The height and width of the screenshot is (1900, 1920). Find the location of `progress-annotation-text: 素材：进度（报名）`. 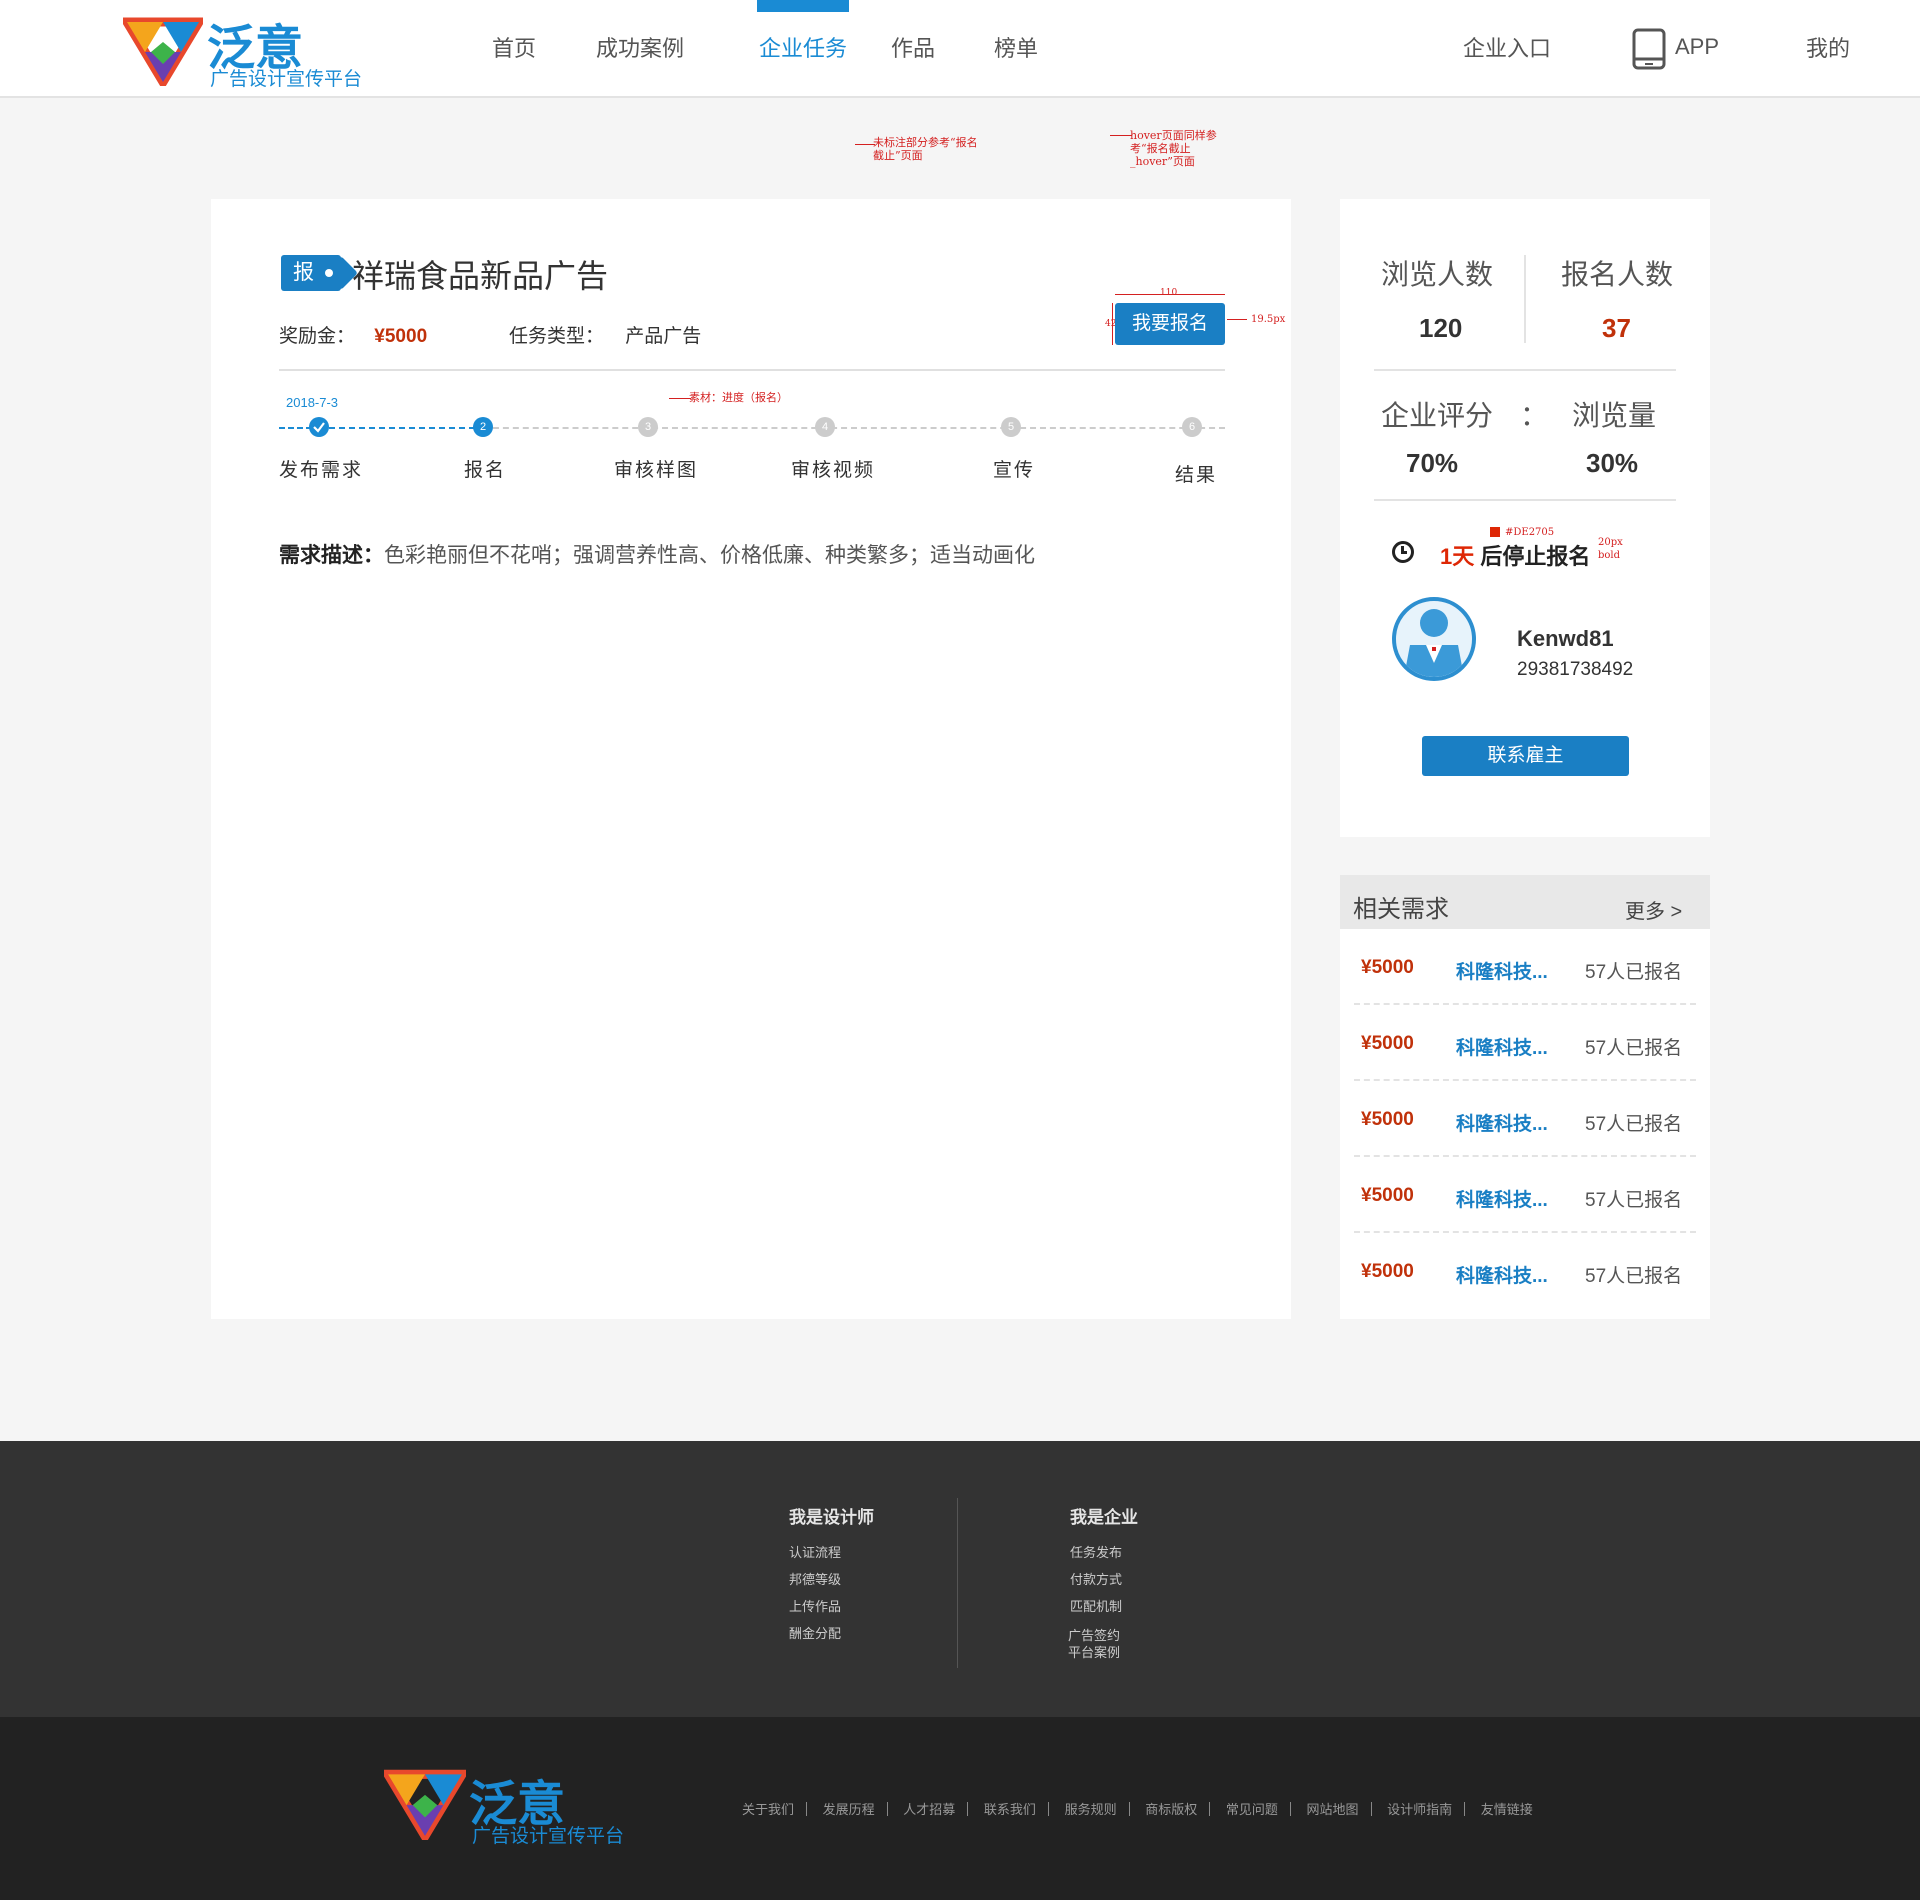

progress-annotation-text: 素材：进度（报名） is located at coordinates (738, 397).